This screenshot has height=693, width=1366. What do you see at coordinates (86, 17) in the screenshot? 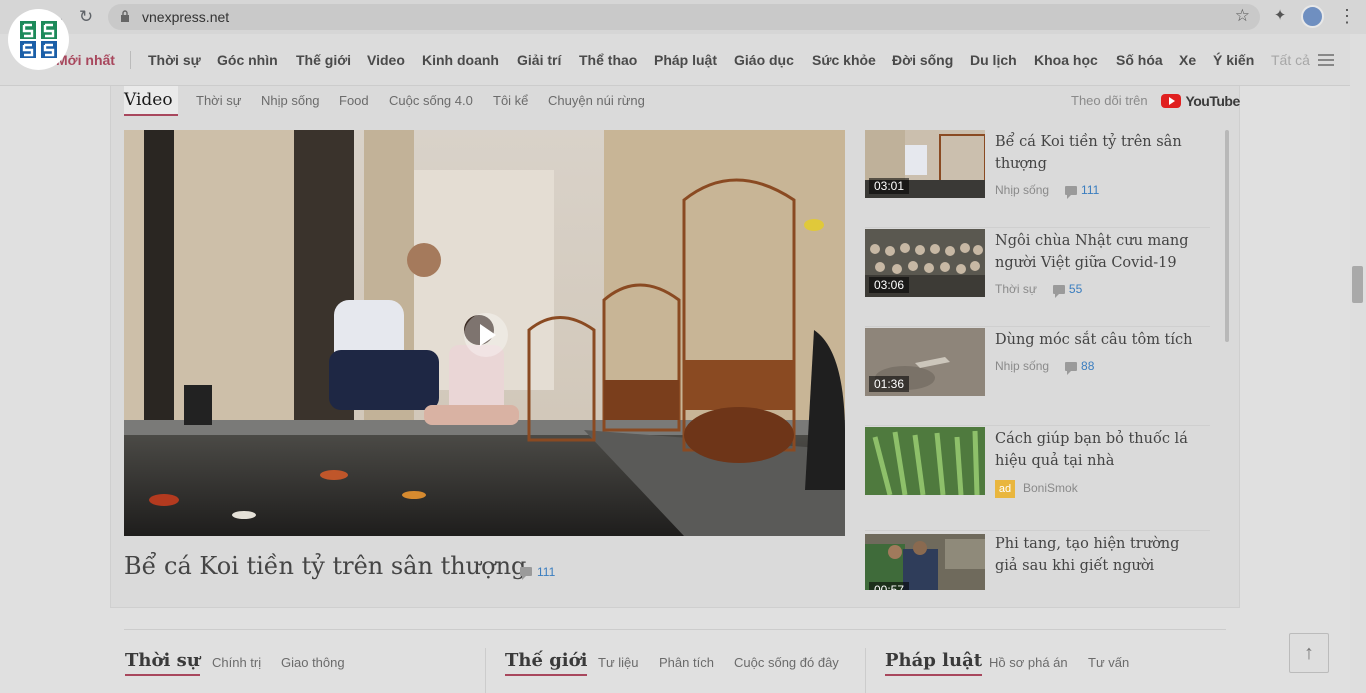
I see `reload-icon: ↻` at bounding box center [86, 17].